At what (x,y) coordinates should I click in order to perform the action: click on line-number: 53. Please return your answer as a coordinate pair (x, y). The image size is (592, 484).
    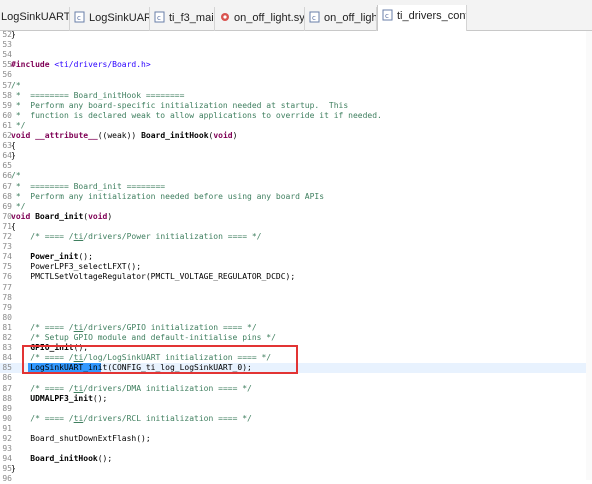
    Looking at the image, I should click on (7, 44).